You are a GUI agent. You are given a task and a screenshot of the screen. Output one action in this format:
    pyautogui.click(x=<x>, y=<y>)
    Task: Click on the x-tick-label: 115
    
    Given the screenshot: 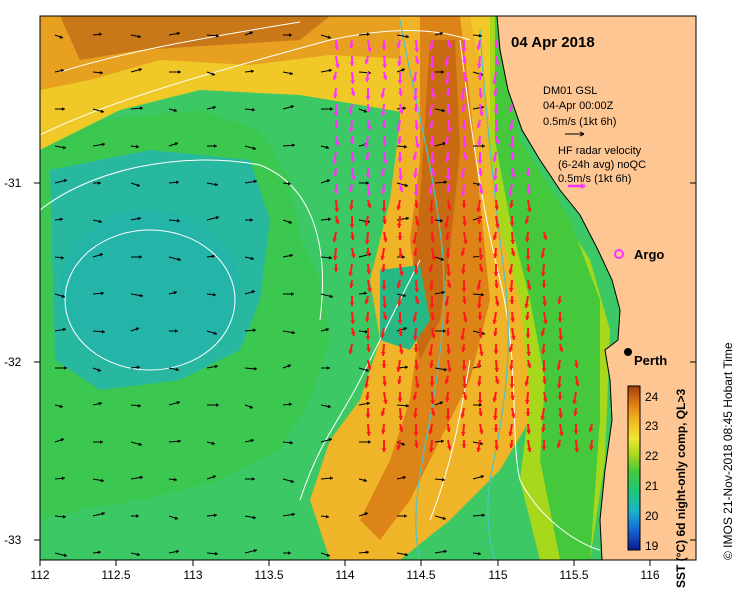 What is the action you would take?
    pyautogui.click(x=498, y=575)
    